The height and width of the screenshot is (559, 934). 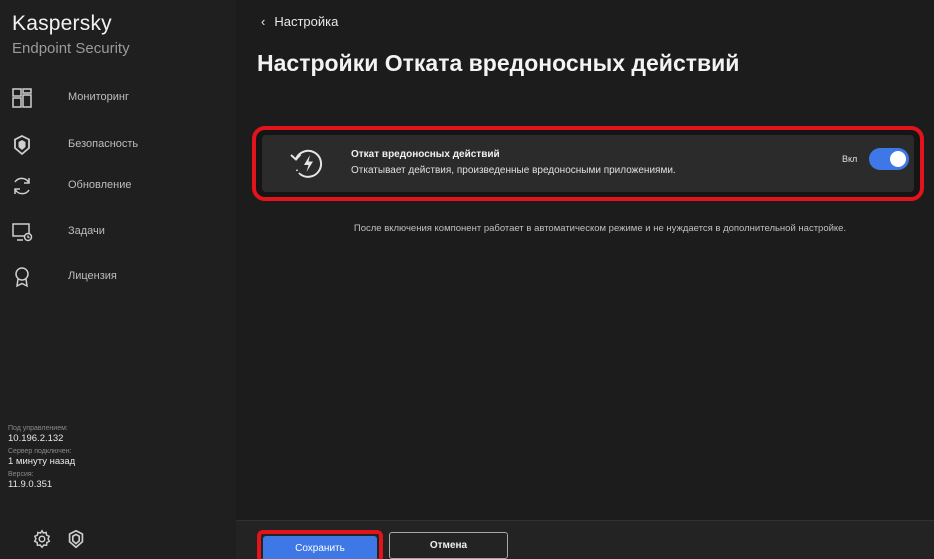 I want to click on sidebar-item-label: Лицензия, so click(x=92, y=276).